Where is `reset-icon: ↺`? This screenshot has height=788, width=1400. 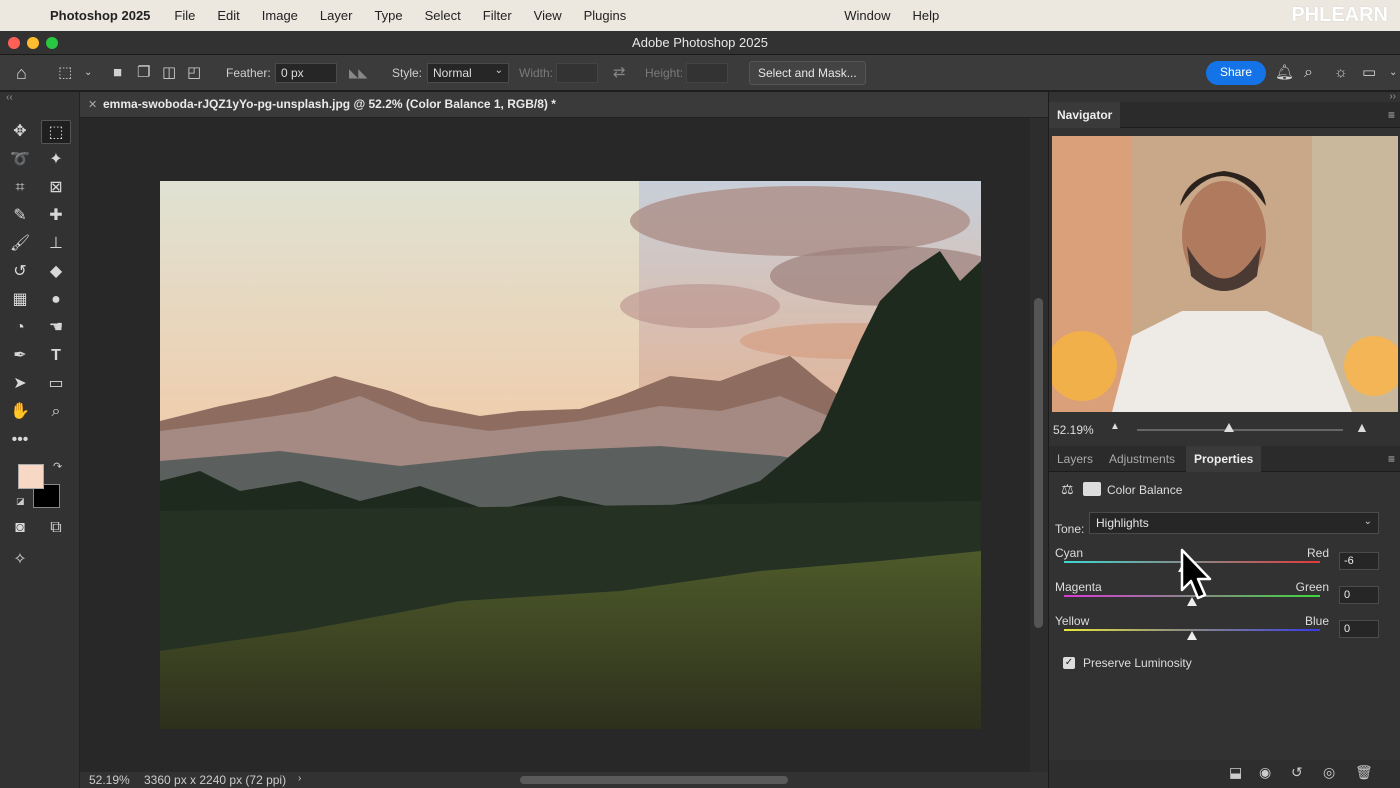
reset-icon: ↺ is located at coordinates (1297, 772).